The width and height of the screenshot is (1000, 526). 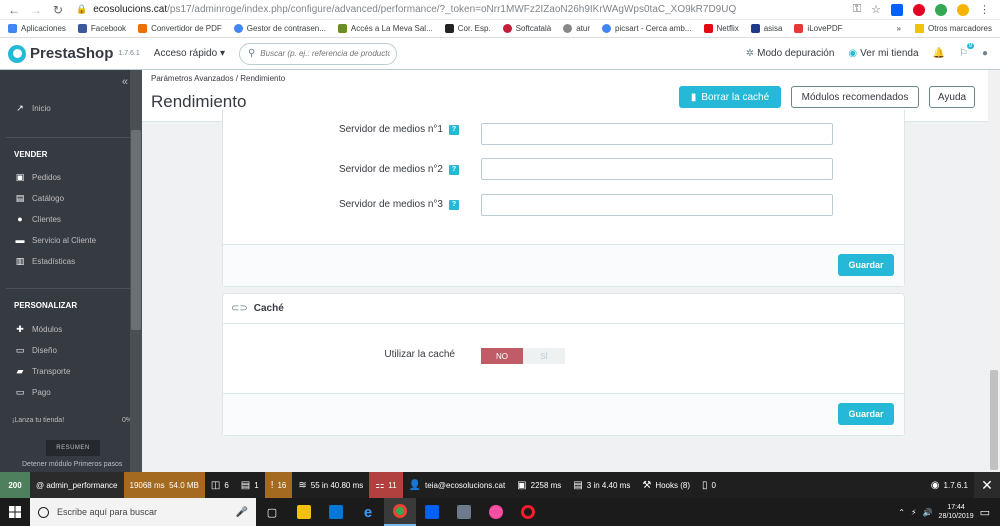 What do you see at coordinates (464, 512) in the screenshot?
I see `app-icon` at bounding box center [464, 512].